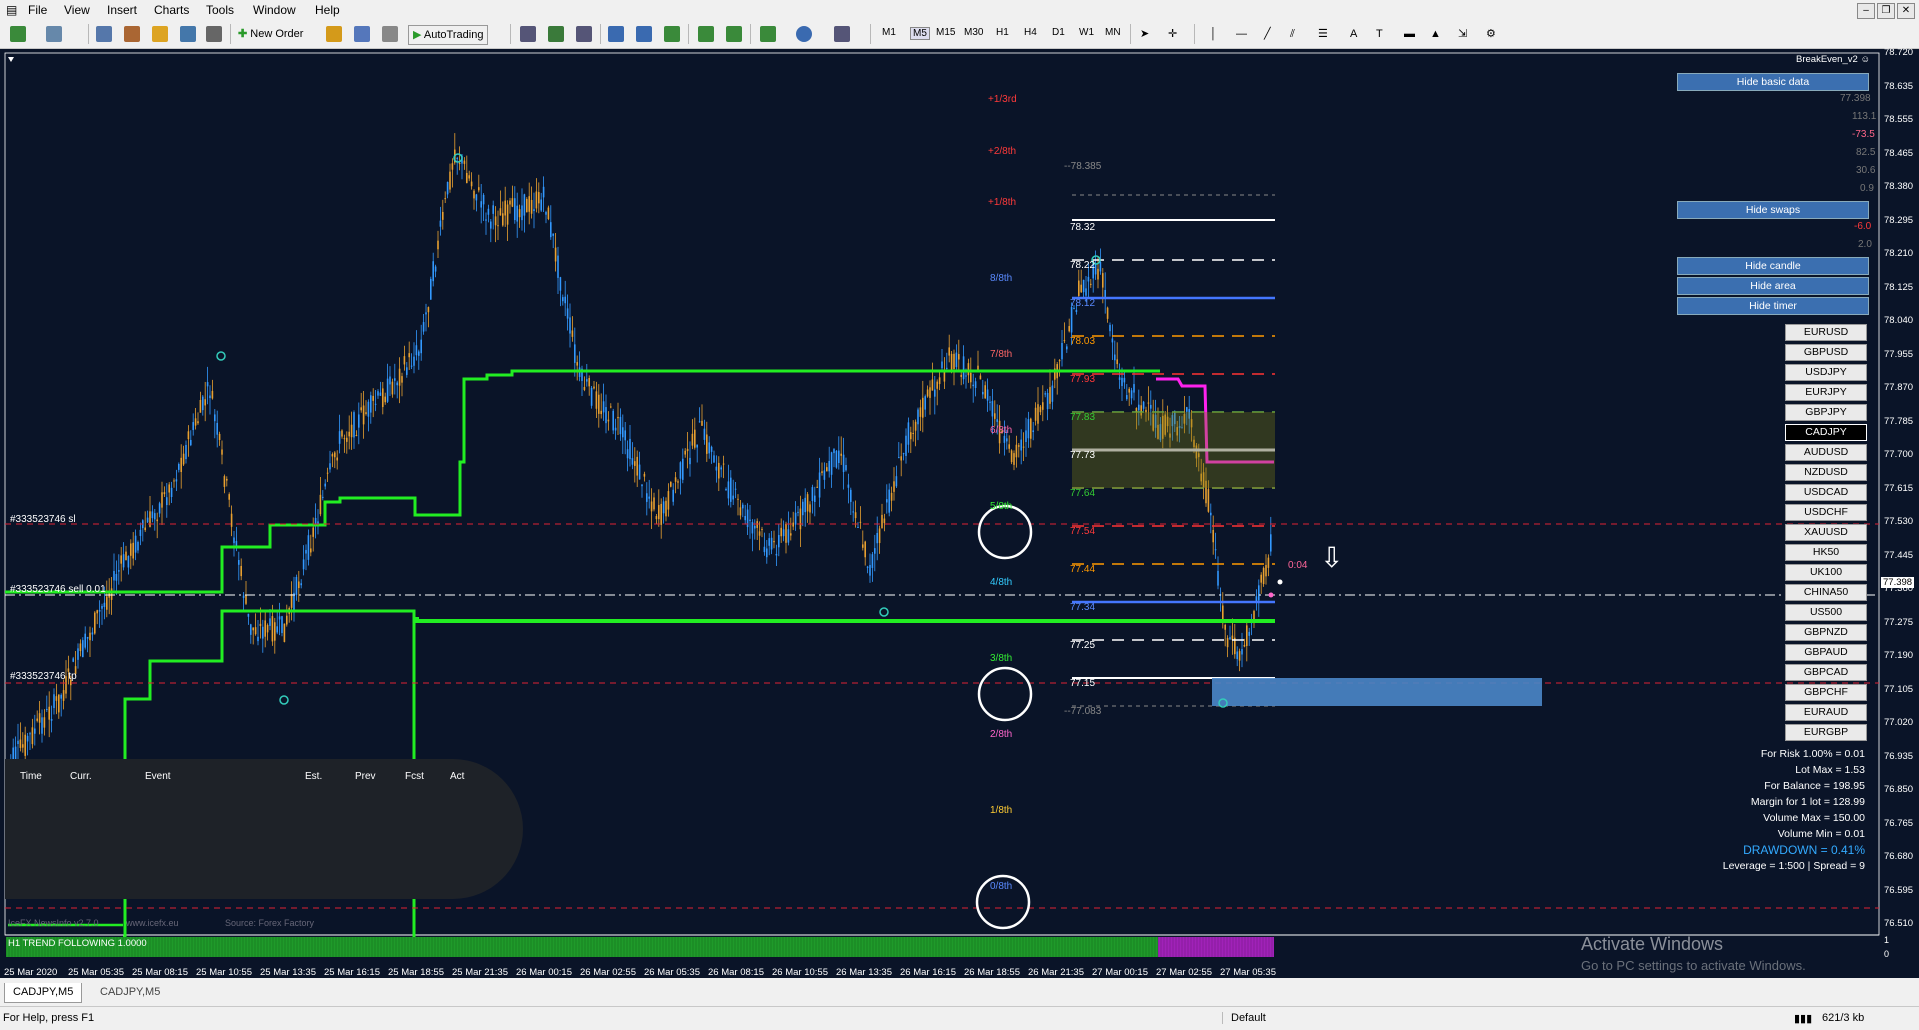  What do you see at coordinates (1216, 947) in the screenshot?
I see `trend-bar-purple` at bounding box center [1216, 947].